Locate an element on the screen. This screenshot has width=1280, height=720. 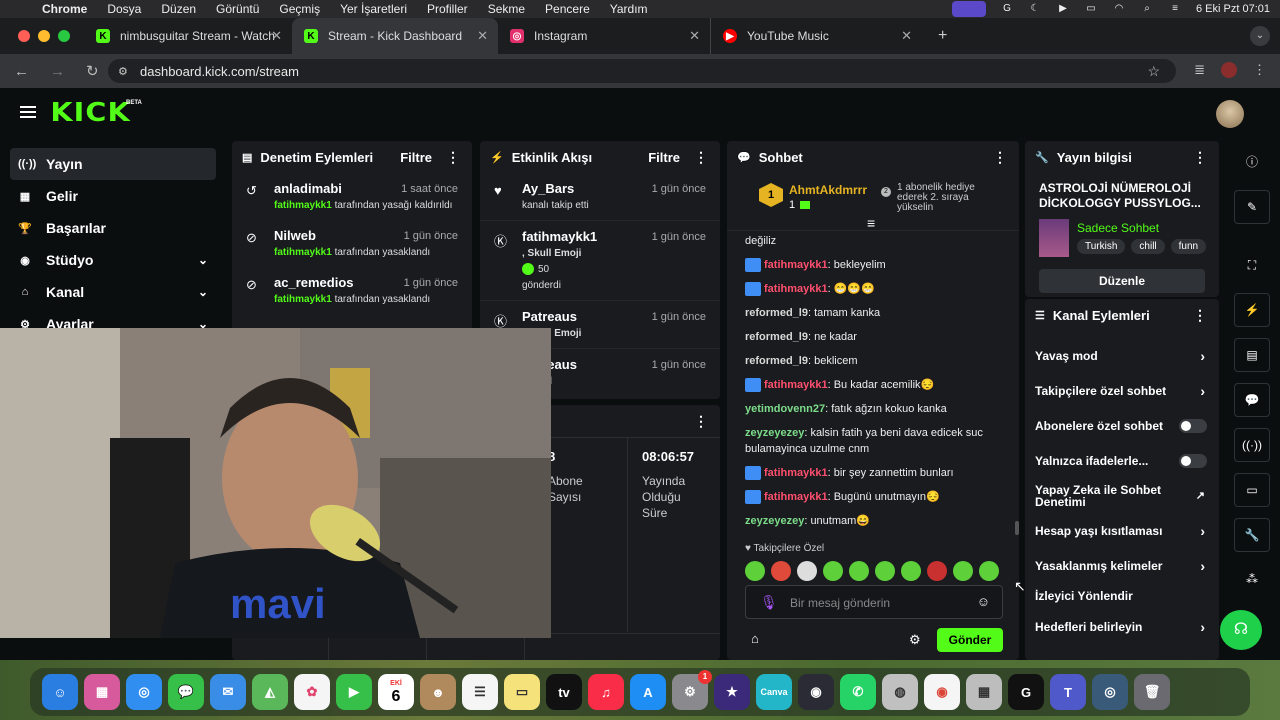
menu-history: Geçmiş is located at coordinates (299, 9).